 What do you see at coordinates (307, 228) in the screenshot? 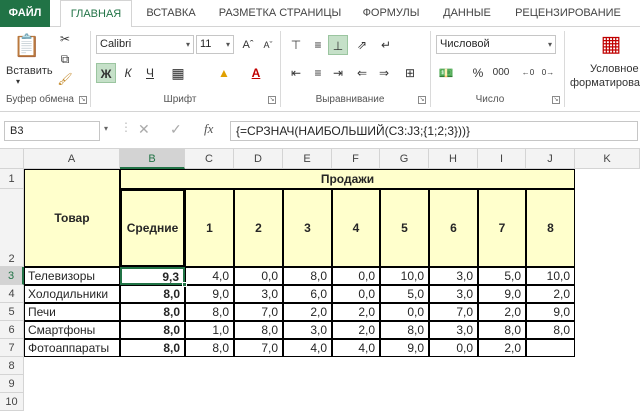
I see `cell-sale-number: 3` at bounding box center [307, 228].